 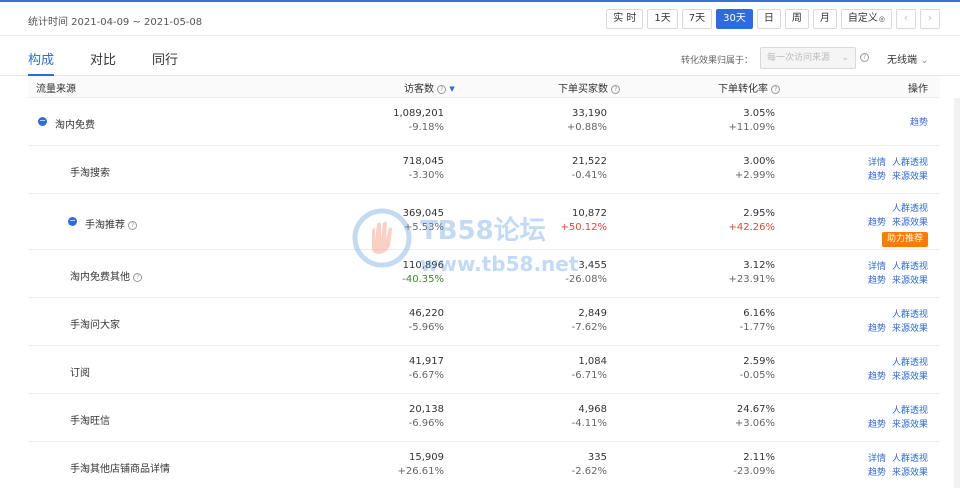 What do you see at coordinates (755, 417) in the screenshot?
I see `metric-cell: 24.67% +3.06%` at bounding box center [755, 417].